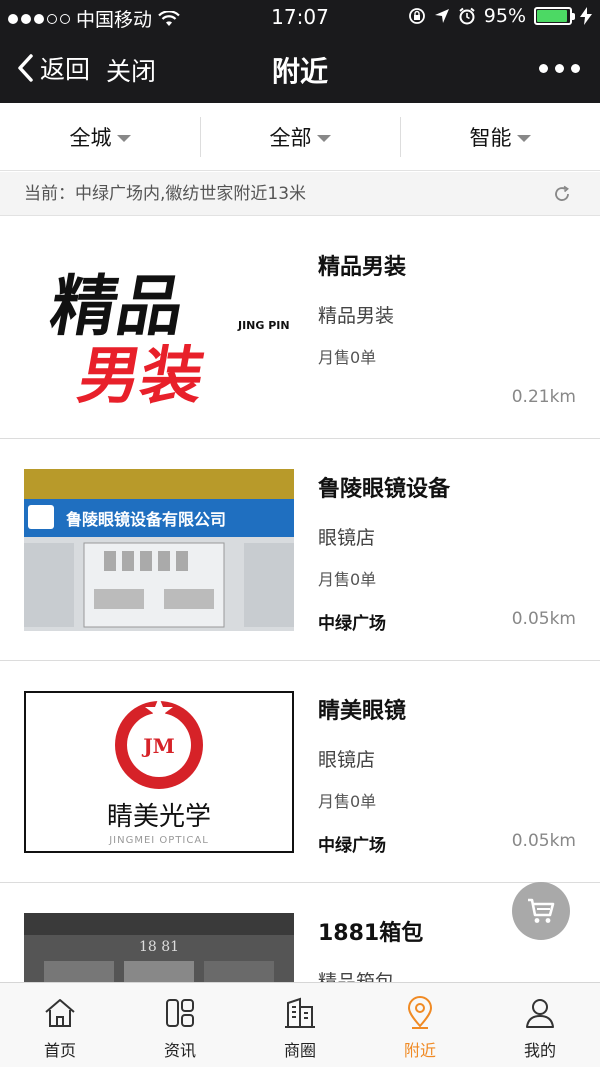 Image resolution: width=600 pixels, height=1067 pixels. I want to click on storefront-sign-text: 鲁陵眼镜设备有限公司, so click(145, 519).